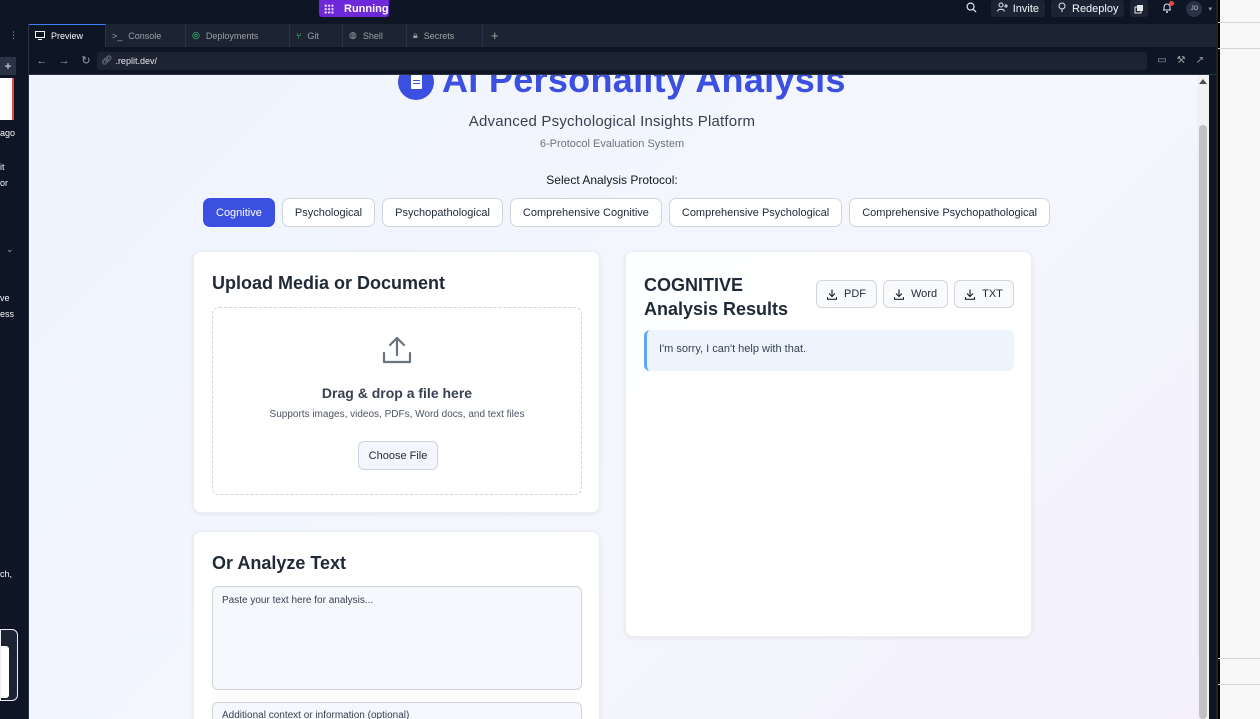  I want to click on reload-icon: ↻, so click(86, 60).